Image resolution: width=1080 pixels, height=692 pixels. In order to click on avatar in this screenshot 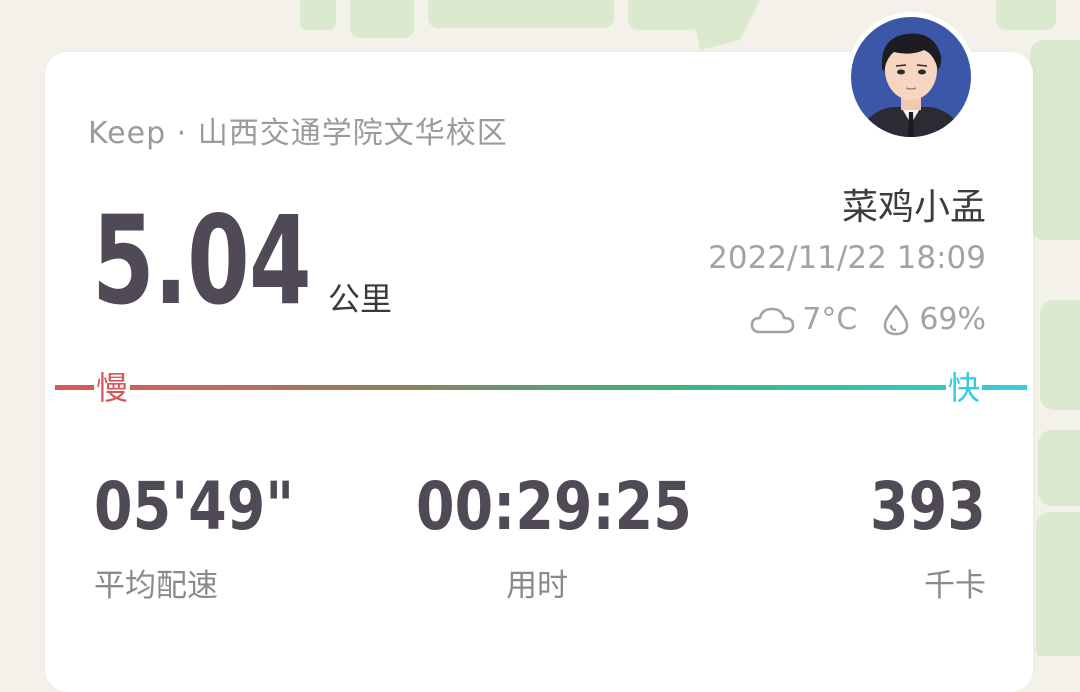, I will do `click(911, 77)`.